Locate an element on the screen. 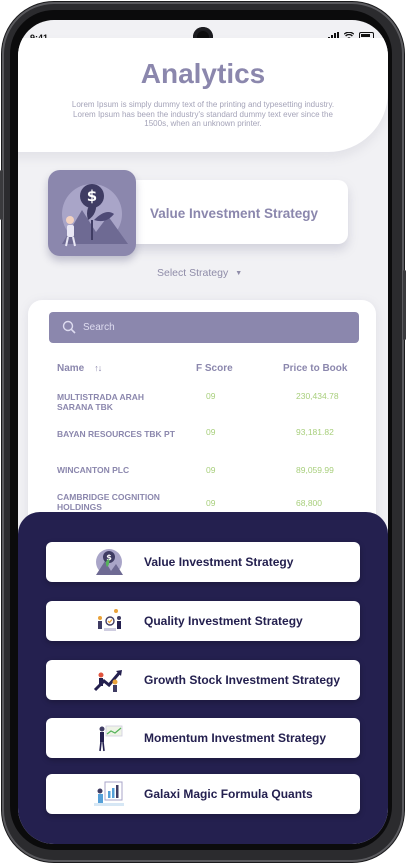 The height and width of the screenshot is (864, 406). strategy-option-value: $ Value Investment Strategy is located at coordinates (203, 562).